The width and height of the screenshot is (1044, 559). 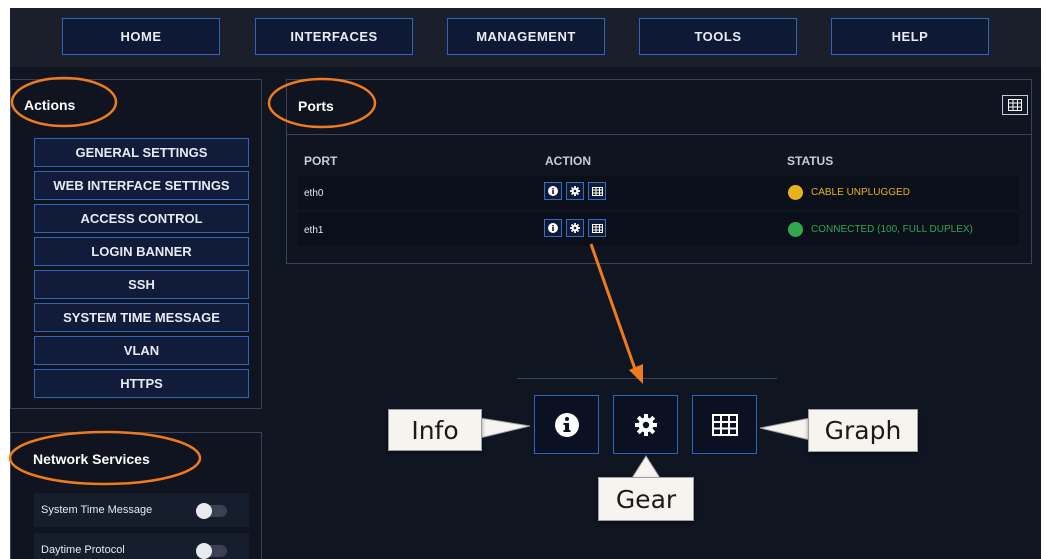 I want to click on info-button-zoomed, so click(x=566, y=424).